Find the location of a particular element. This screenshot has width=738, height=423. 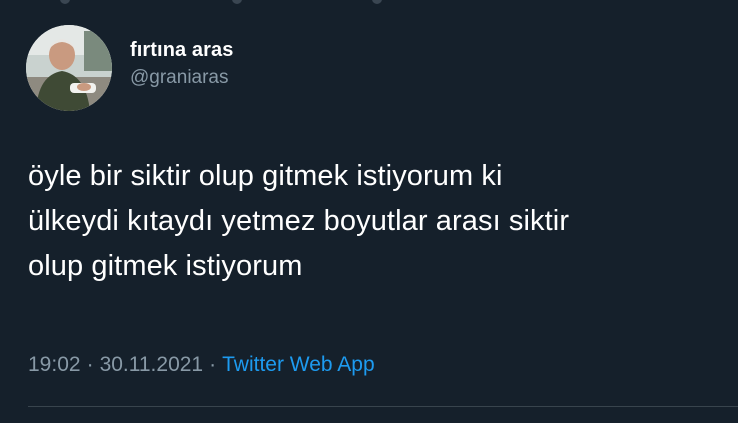

tweet-date: 30.11.2021 is located at coordinates (152, 364).